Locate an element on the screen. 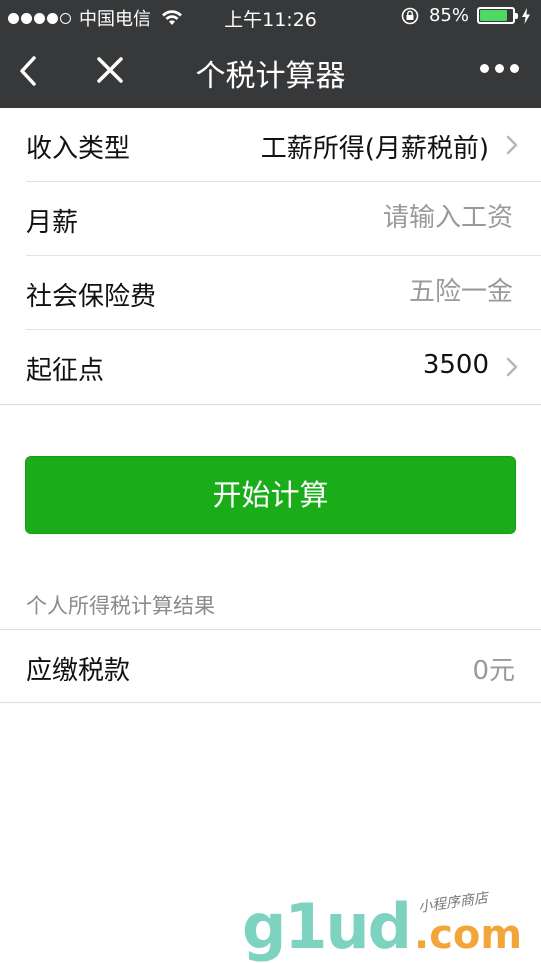  threshold-value: 3500 is located at coordinates (455, 365).